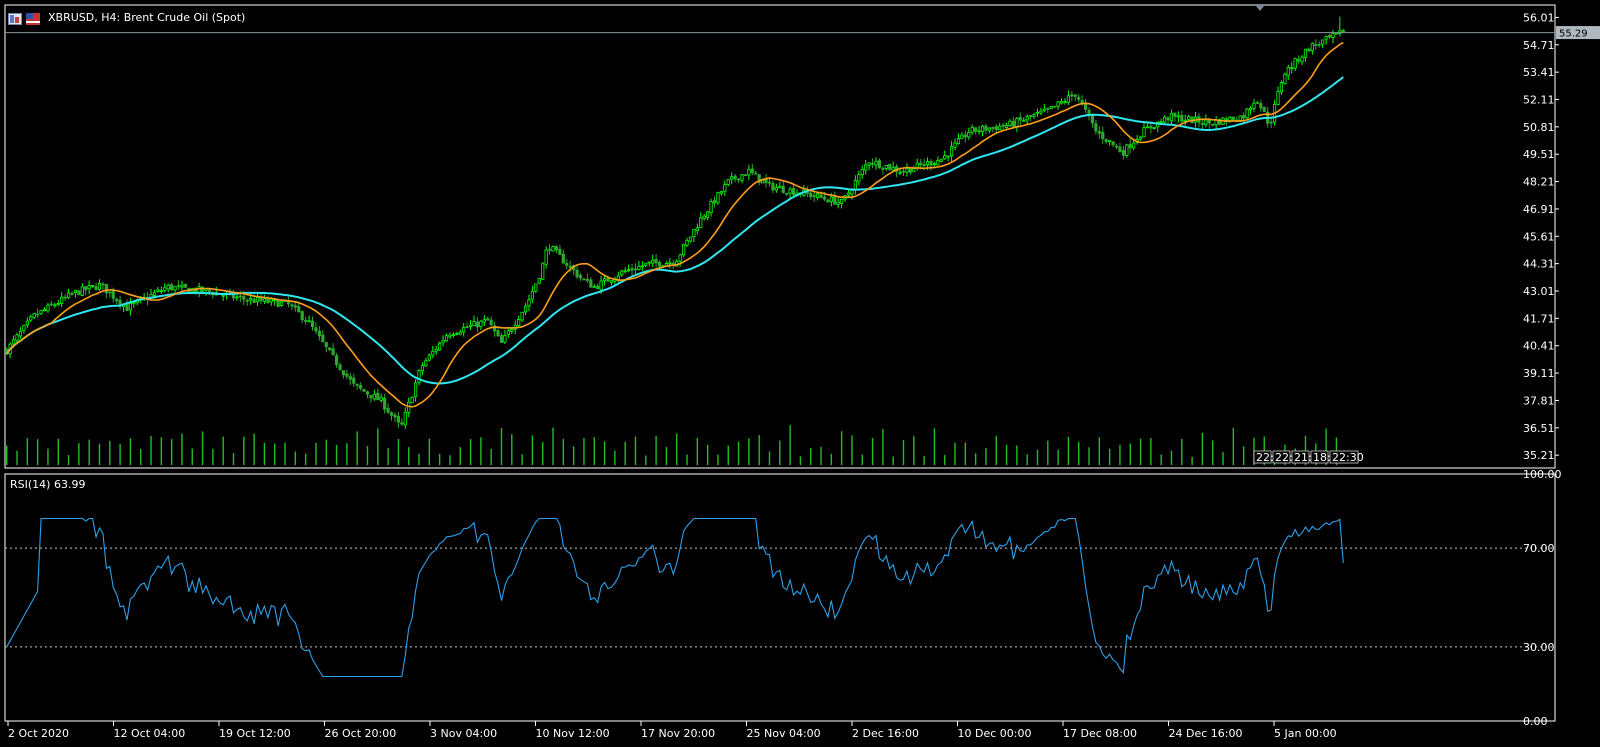  I want to click on time-tick-label: 25 Nov 04:00, so click(784, 733).